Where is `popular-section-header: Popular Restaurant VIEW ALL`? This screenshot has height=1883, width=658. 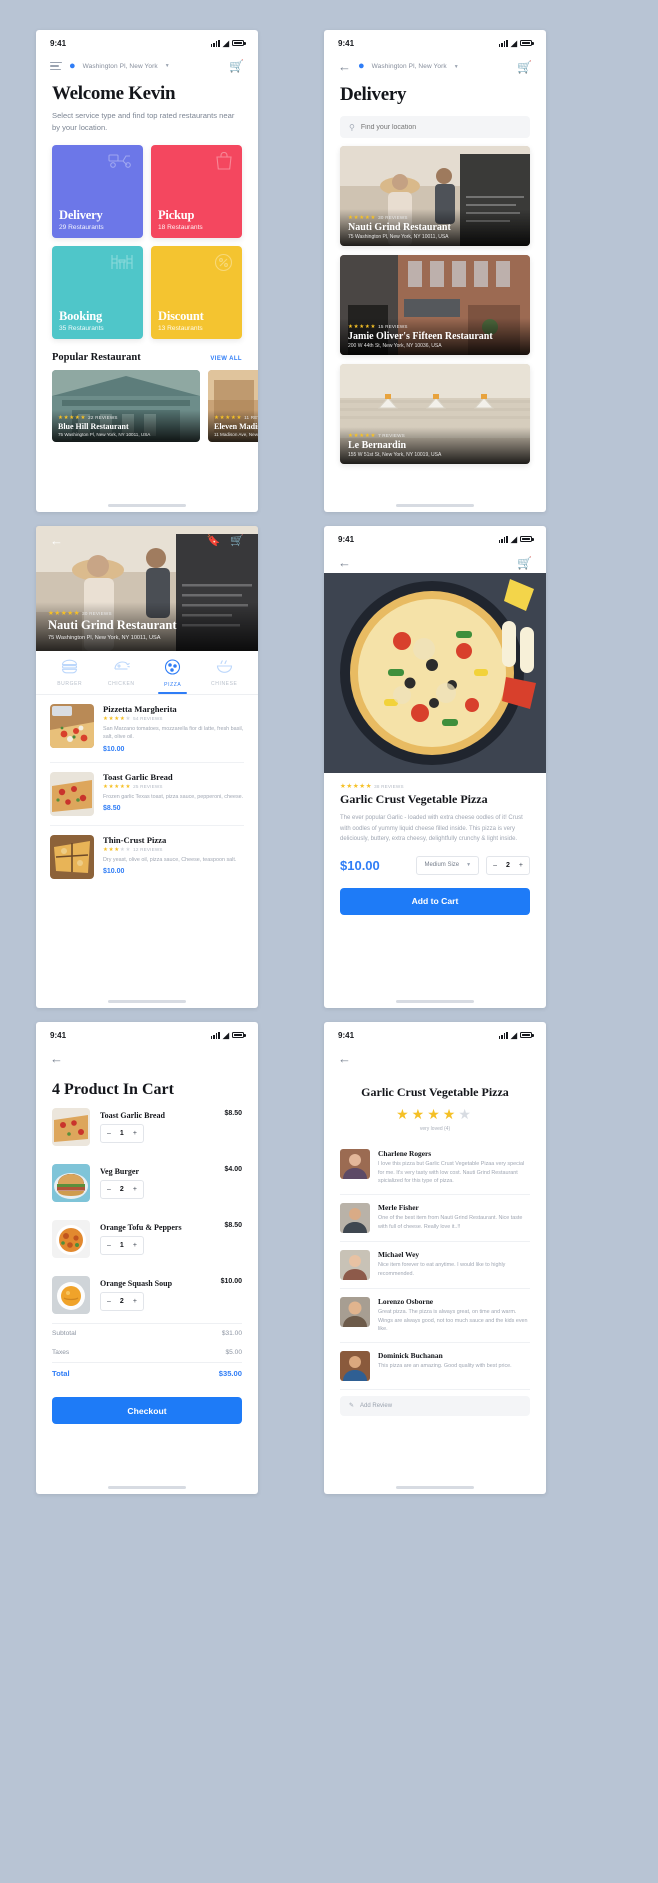 popular-section-header: Popular Restaurant VIEW ALL is located at coordinates (147, 351).